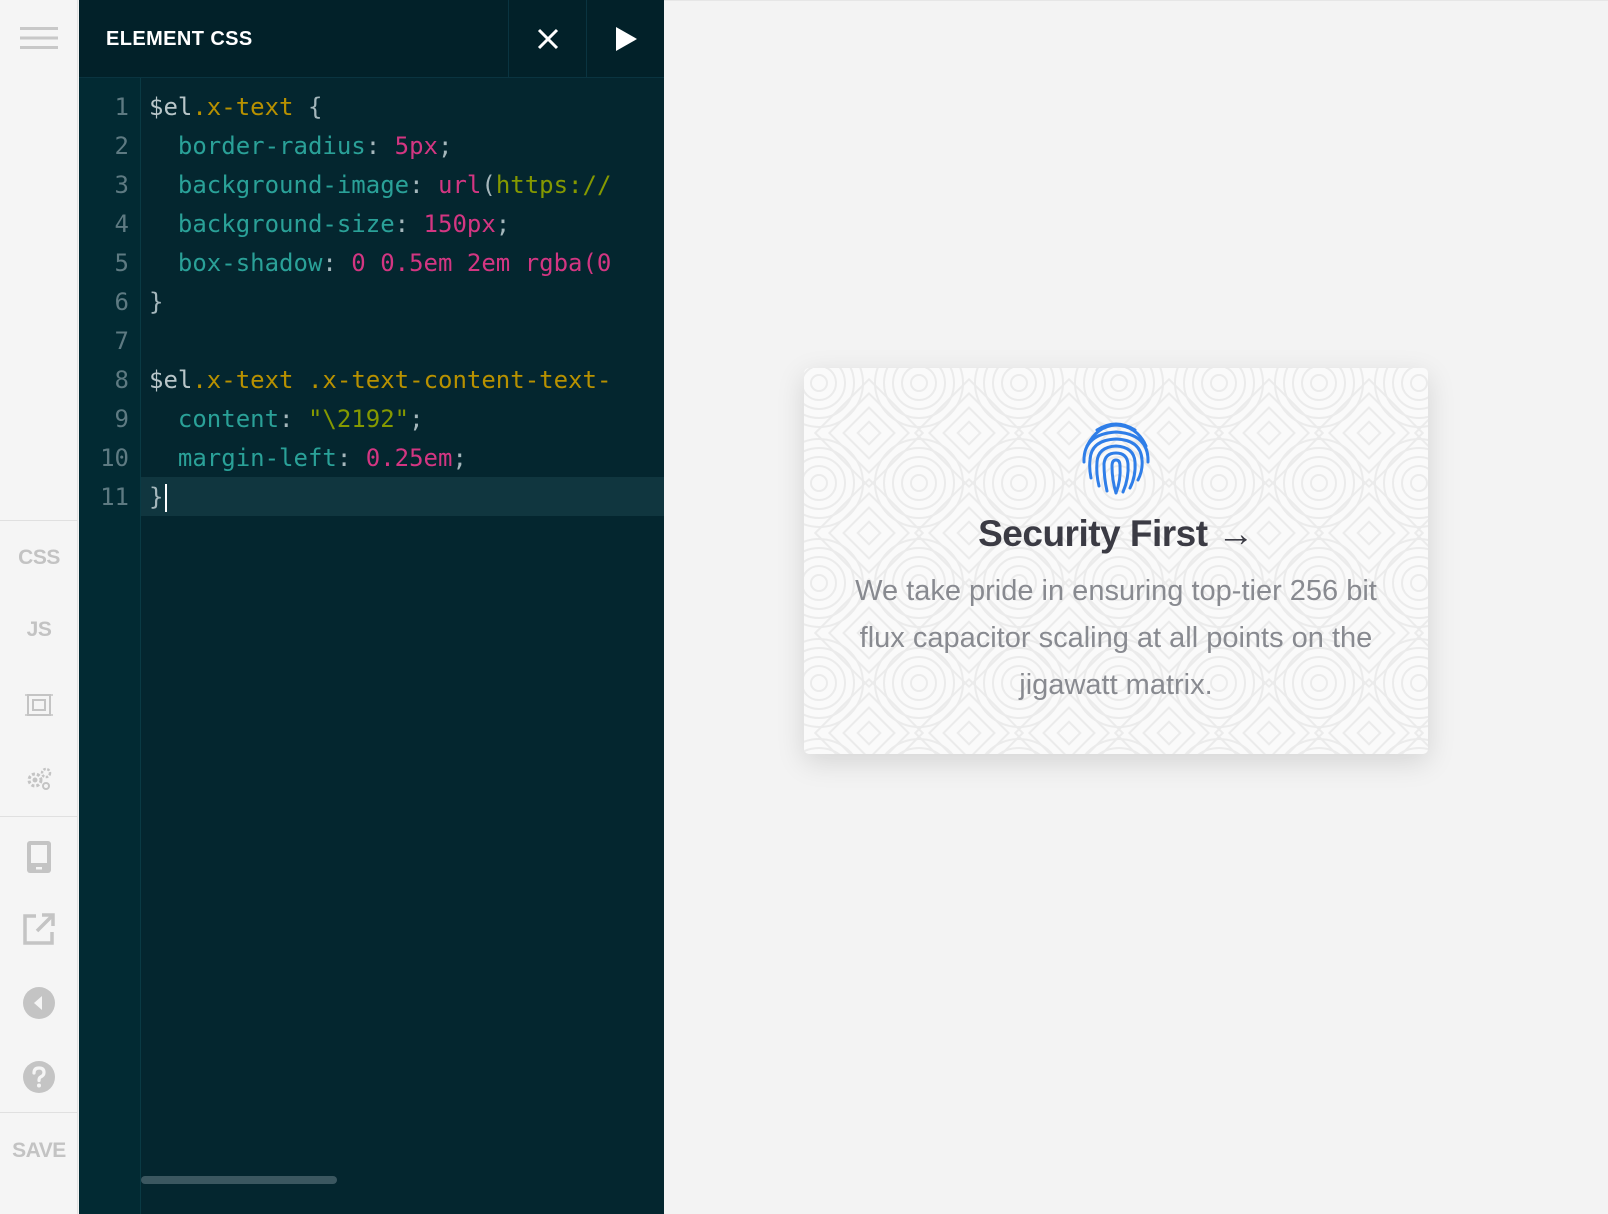 This screenshot has width=1608, height=1214. I want to click on code-line: background-size: 150px;, so click(329, 224).